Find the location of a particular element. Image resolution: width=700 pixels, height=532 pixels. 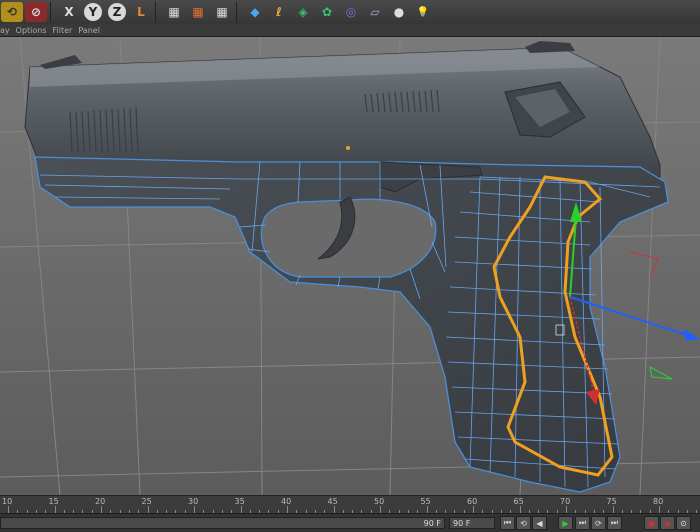

timeline-tick-label: 45 is located at coordinates (332, 501).